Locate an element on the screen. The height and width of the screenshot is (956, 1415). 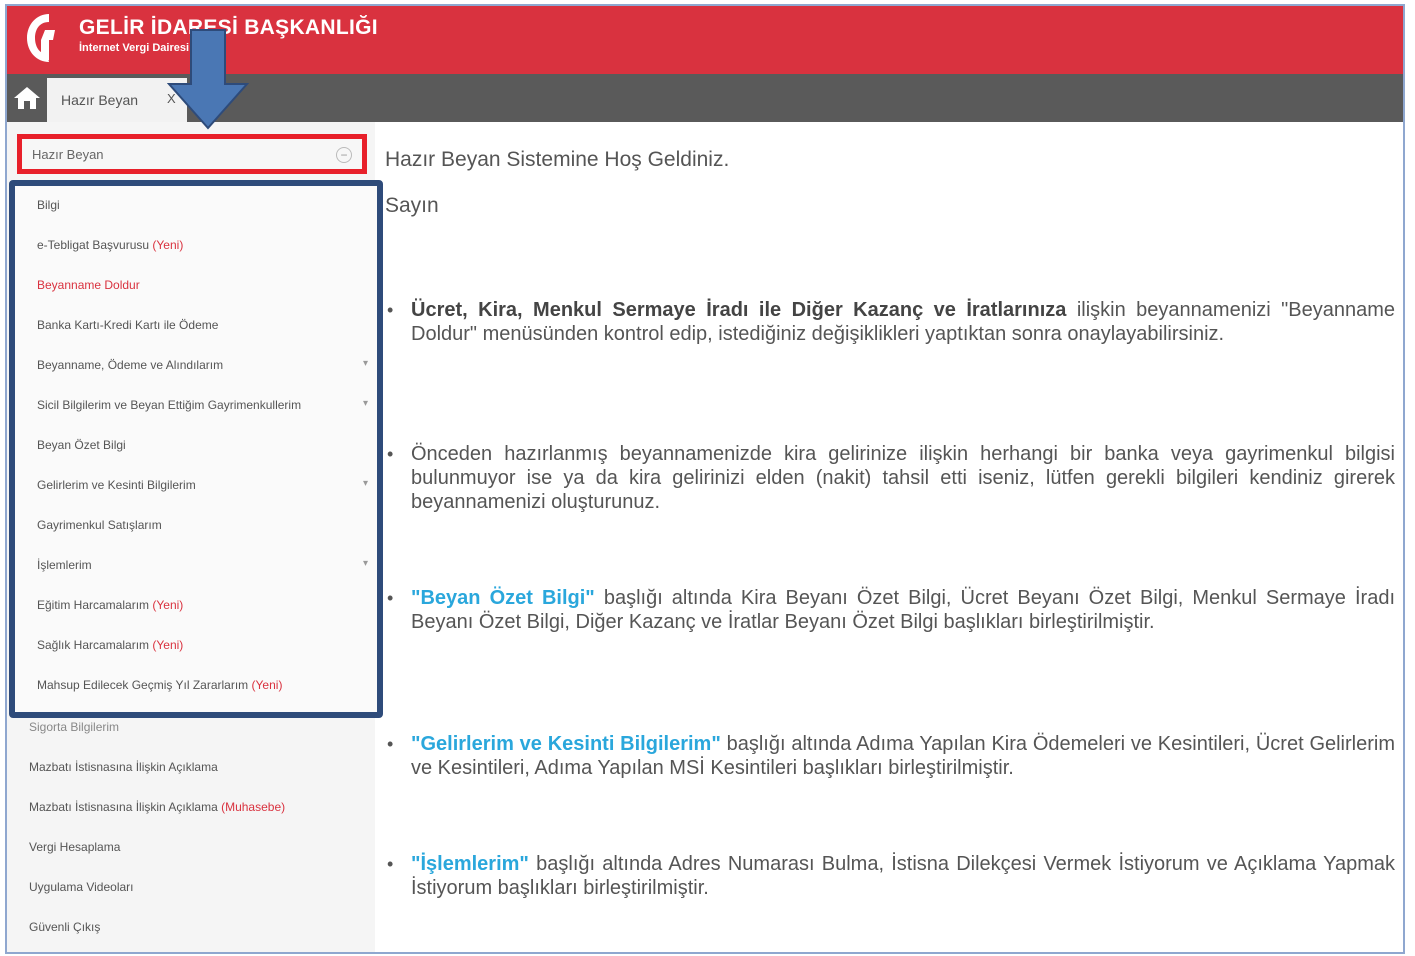
home-button is located at coordinates (27, 98).